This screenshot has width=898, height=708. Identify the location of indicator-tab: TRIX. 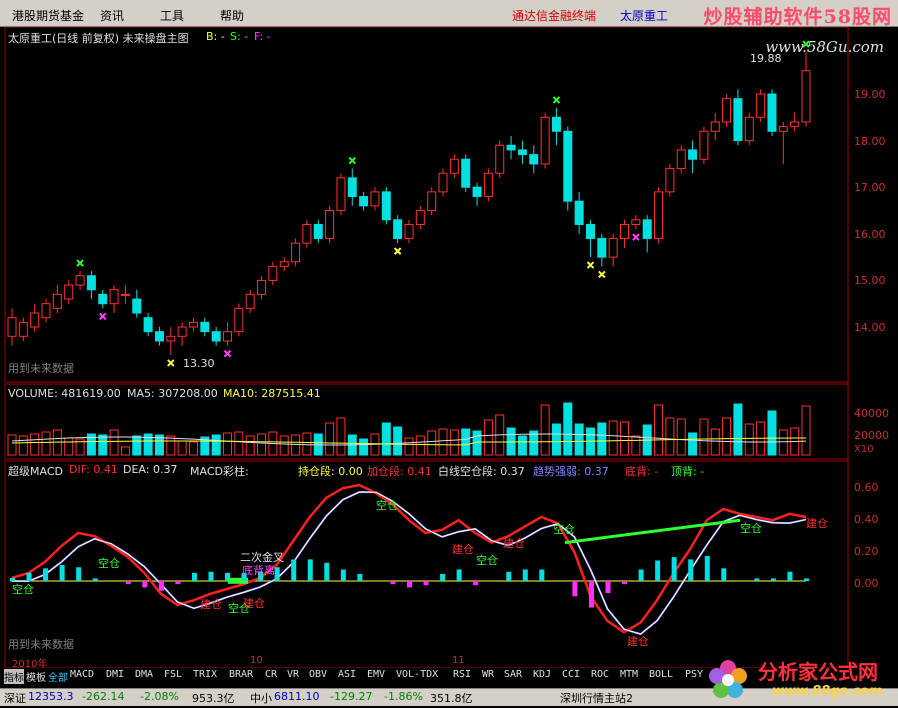
(205, 674).